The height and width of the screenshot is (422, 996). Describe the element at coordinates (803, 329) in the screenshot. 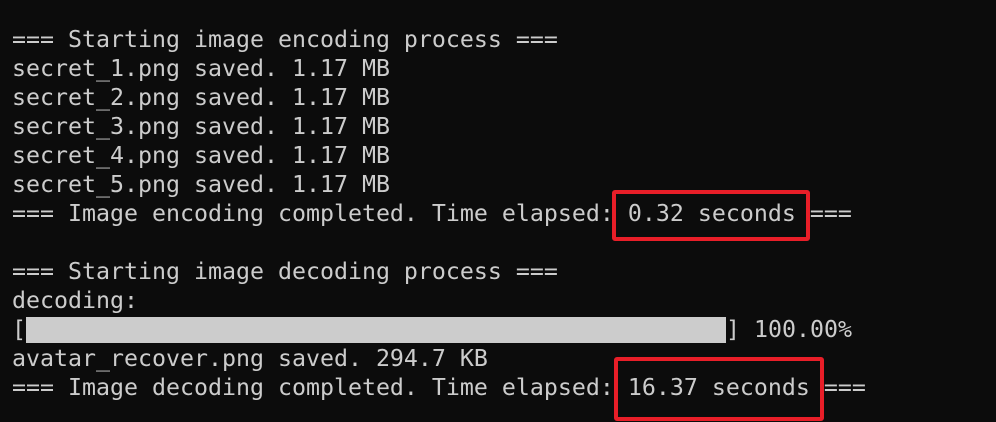

I see `progress-percent: 100.00%` at that location.